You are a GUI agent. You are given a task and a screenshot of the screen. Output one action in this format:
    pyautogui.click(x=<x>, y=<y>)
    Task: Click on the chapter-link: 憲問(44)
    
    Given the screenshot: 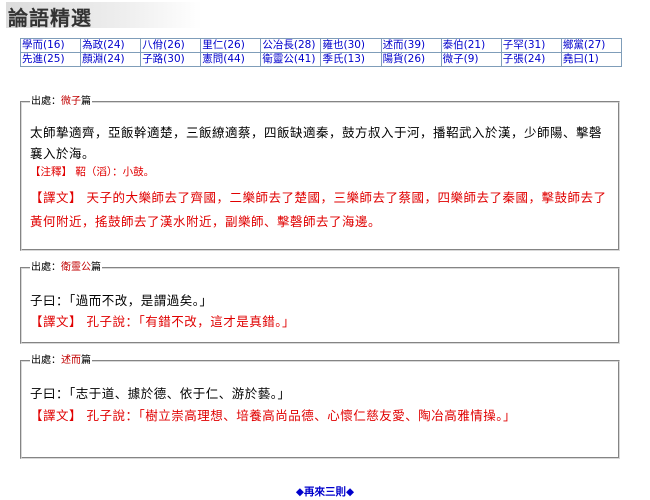 What is the action you would take?
    pyautogui.click(x=223, y=60)
    